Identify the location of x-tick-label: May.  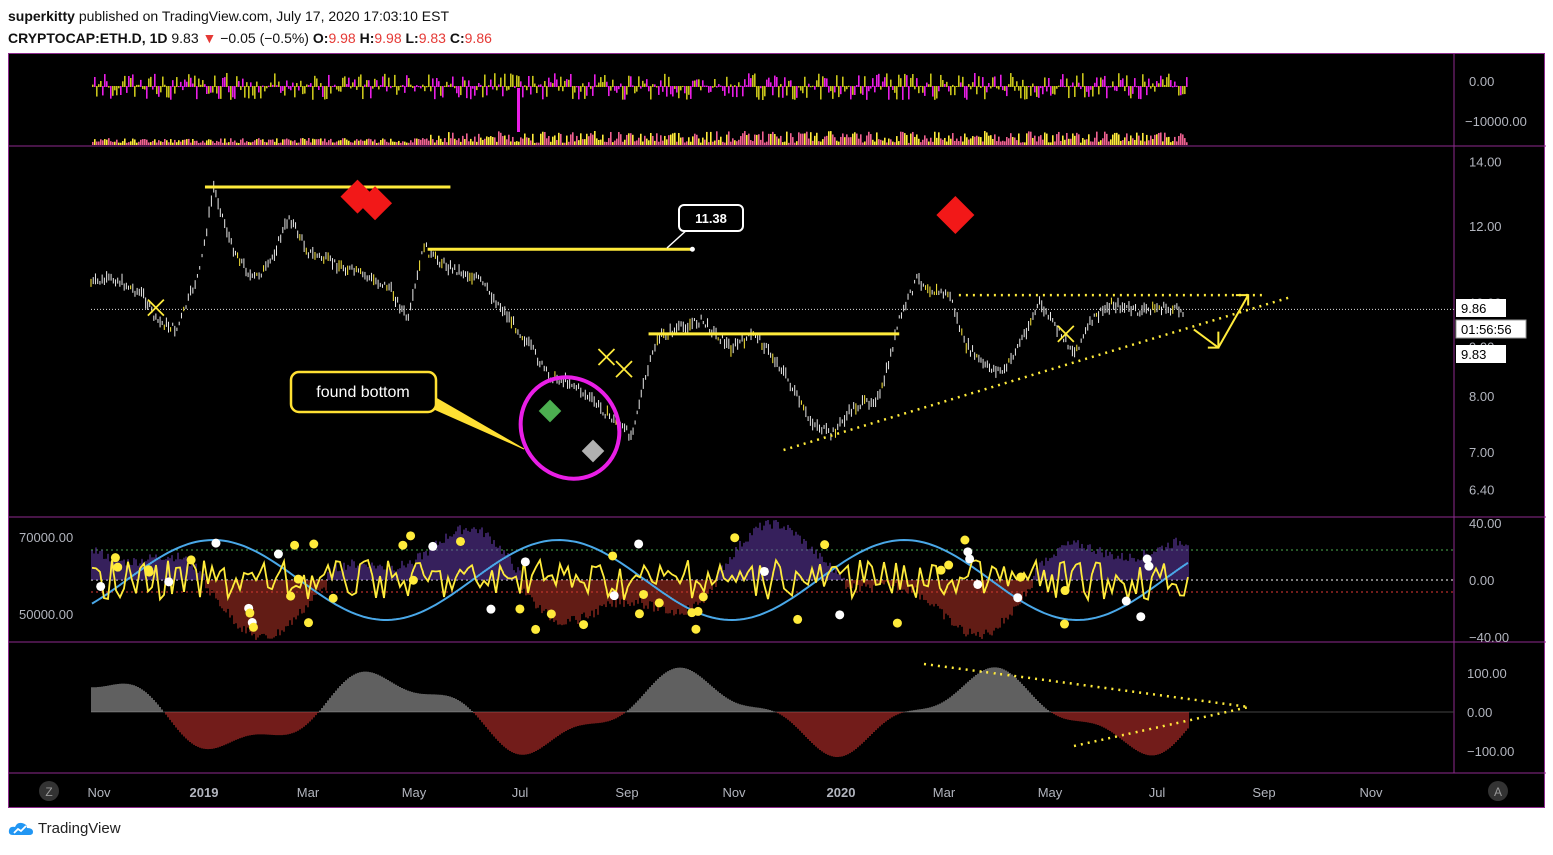
(1050, 792).